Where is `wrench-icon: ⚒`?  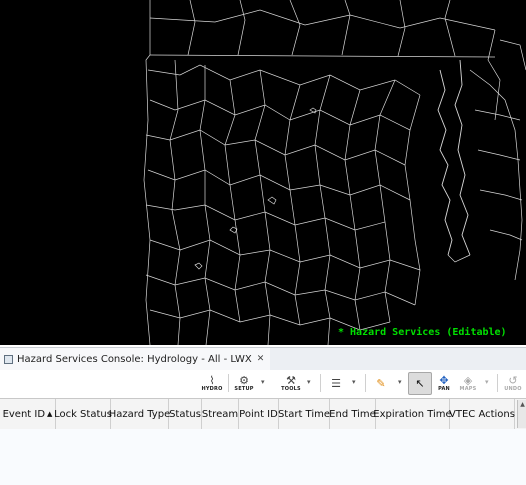 wrench-icon: ⚒ is located at coordinates (291, 380).